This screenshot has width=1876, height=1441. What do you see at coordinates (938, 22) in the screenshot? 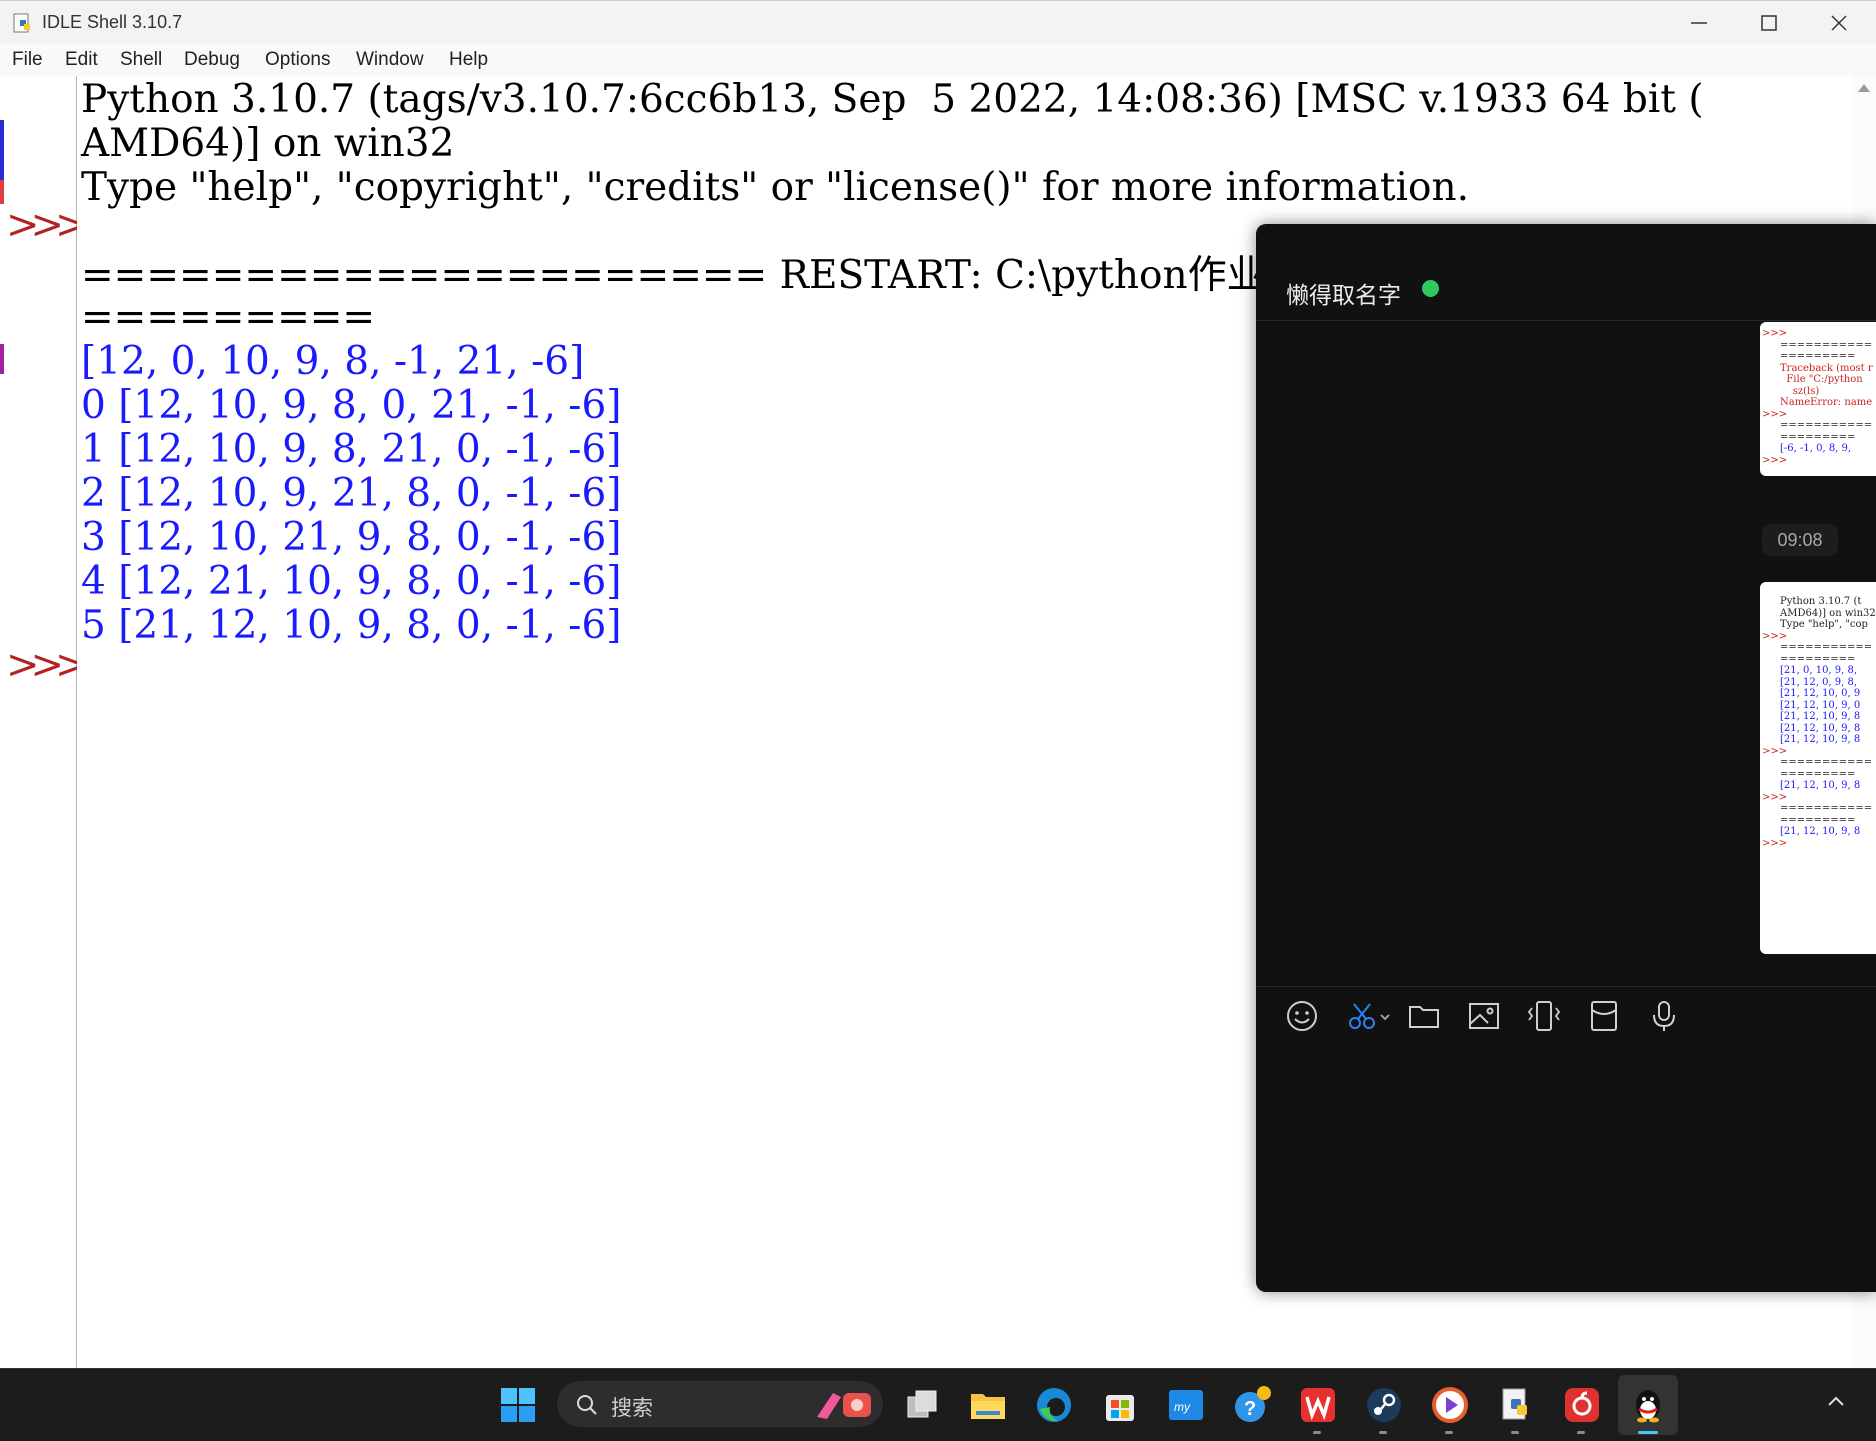
I see `title-bar: IDLE Shell 3.10.7` at bounding box center [938, 22].